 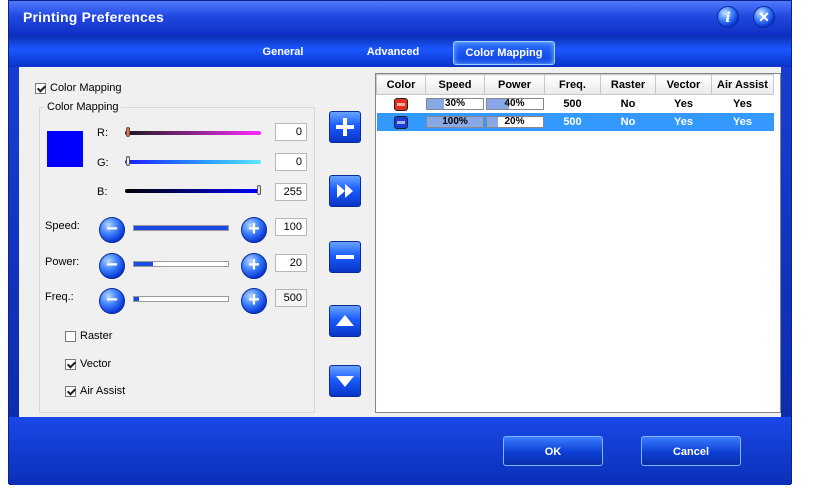 I want to click on table-row: 100% 20% 500 No Yes Yes, so click(x=575, y=122).